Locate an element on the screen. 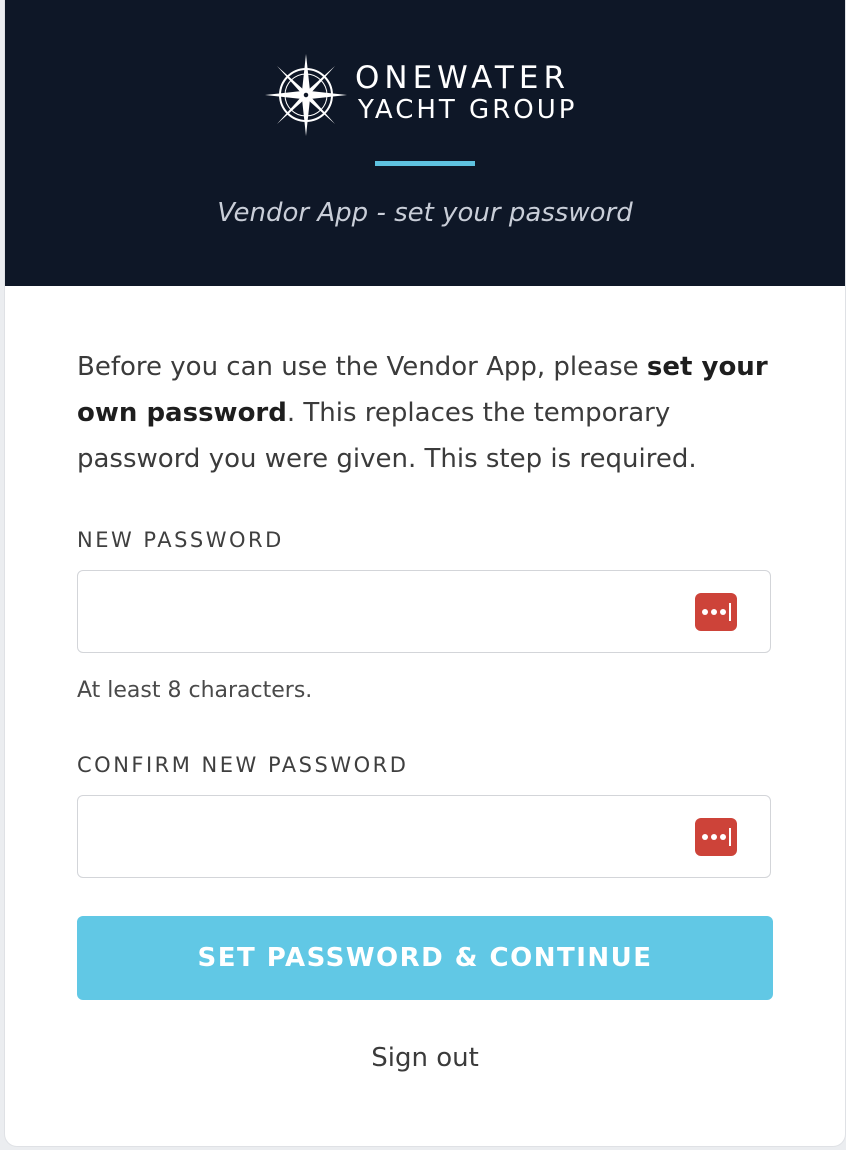  new-password-input is located at coordinates (388, 612).